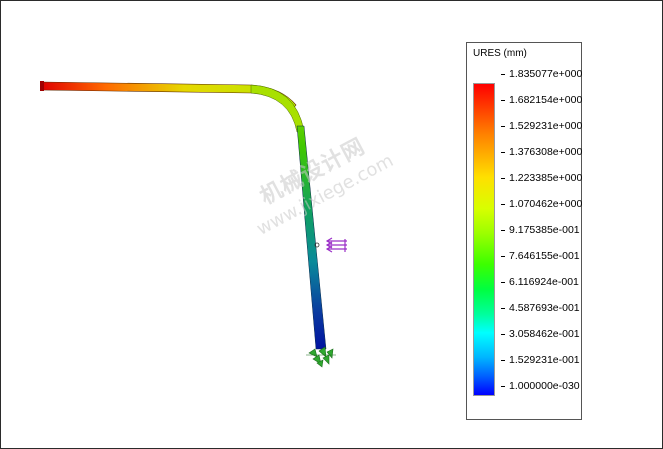 The image size is (663, 449). I want to click on legend-label: 1.376308e+000, so click(546, 152).